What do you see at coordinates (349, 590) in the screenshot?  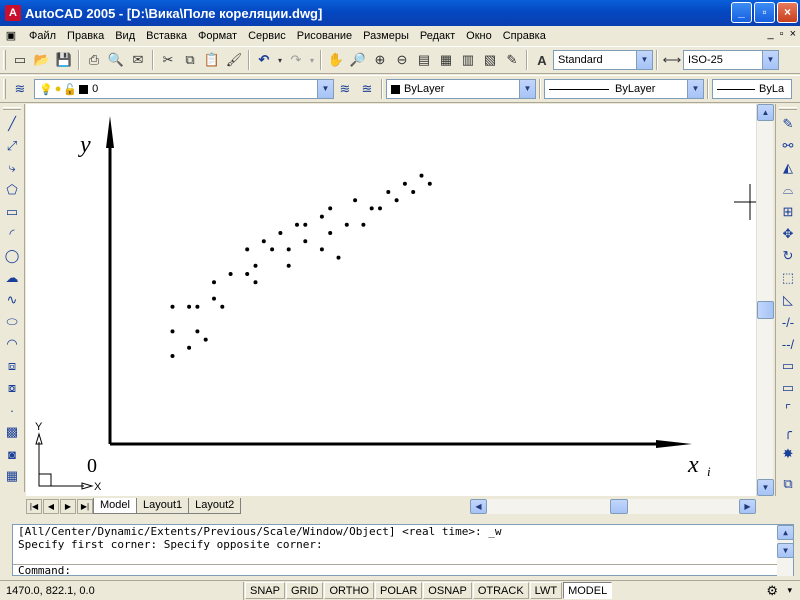 I see `status-toggle-ortho: ORTHO` at bounding box center [349, 590].